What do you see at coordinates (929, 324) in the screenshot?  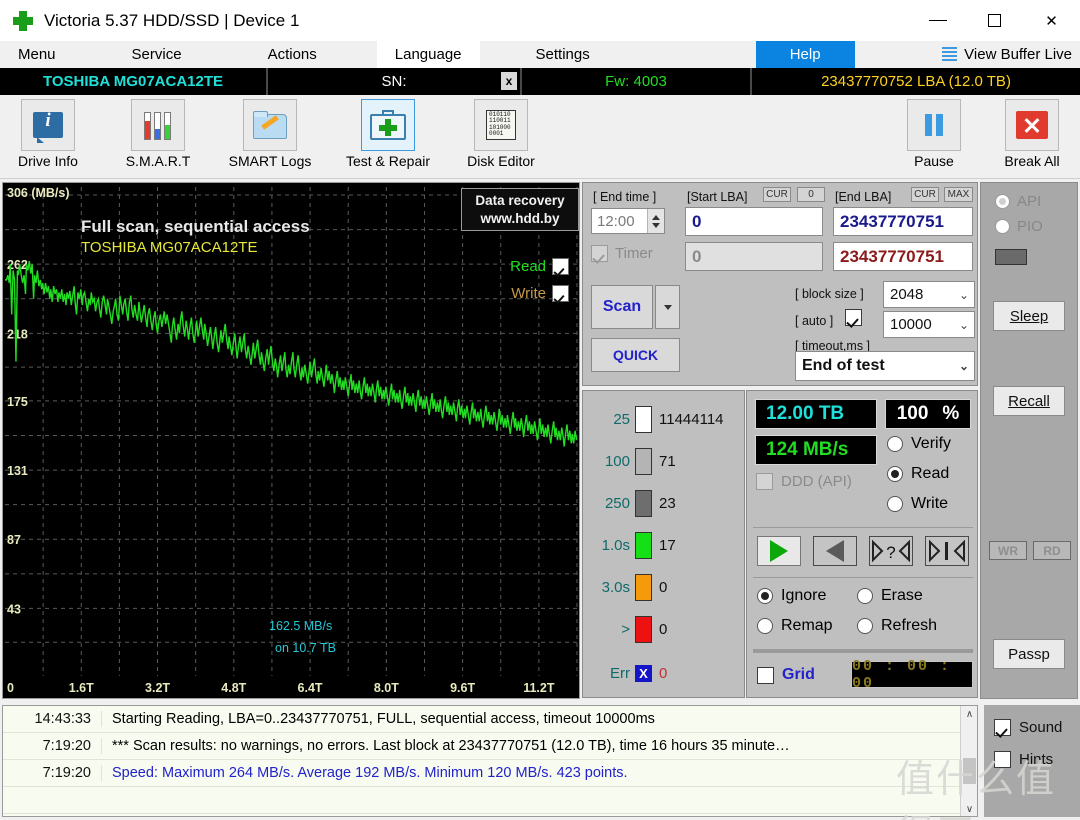 I see `timeout-select: 10000 ⌄` at bounding box center [929, 324].